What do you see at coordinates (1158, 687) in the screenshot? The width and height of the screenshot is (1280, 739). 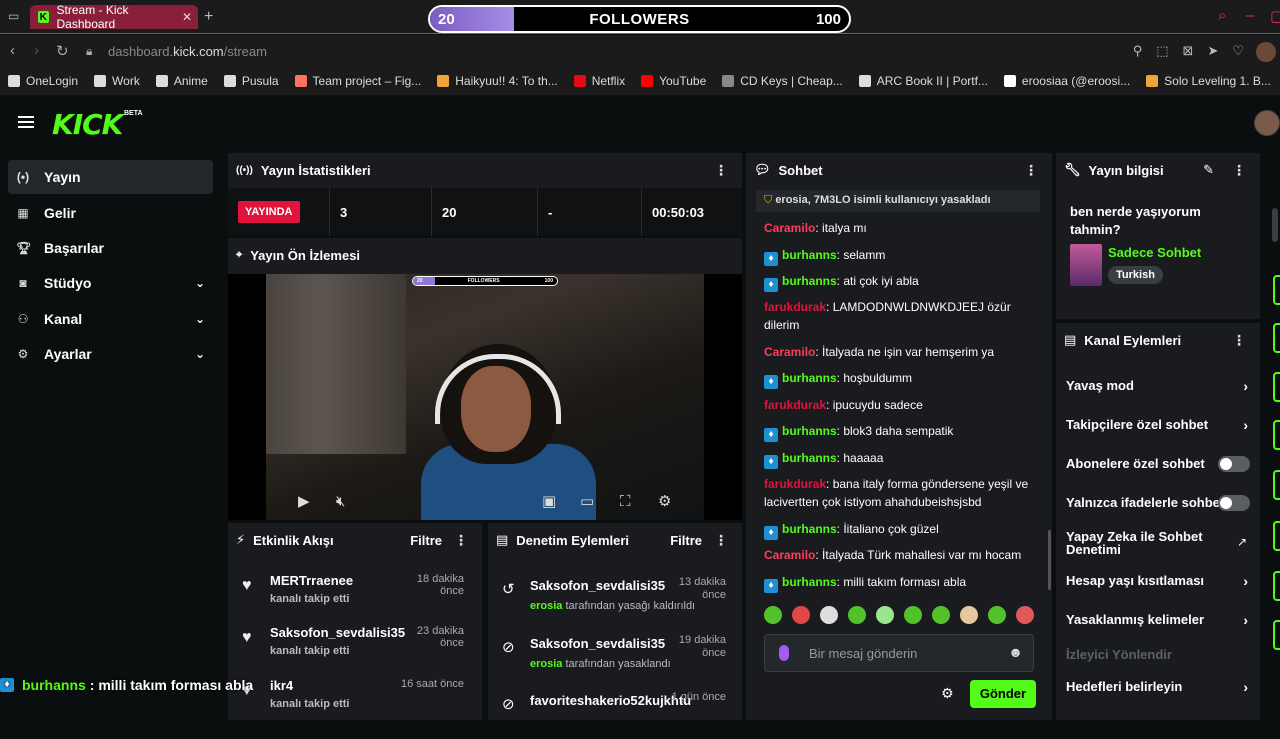 I see `set-goals-action: Hedefleri belirleyin ›` at bounding box center [1158, 687].